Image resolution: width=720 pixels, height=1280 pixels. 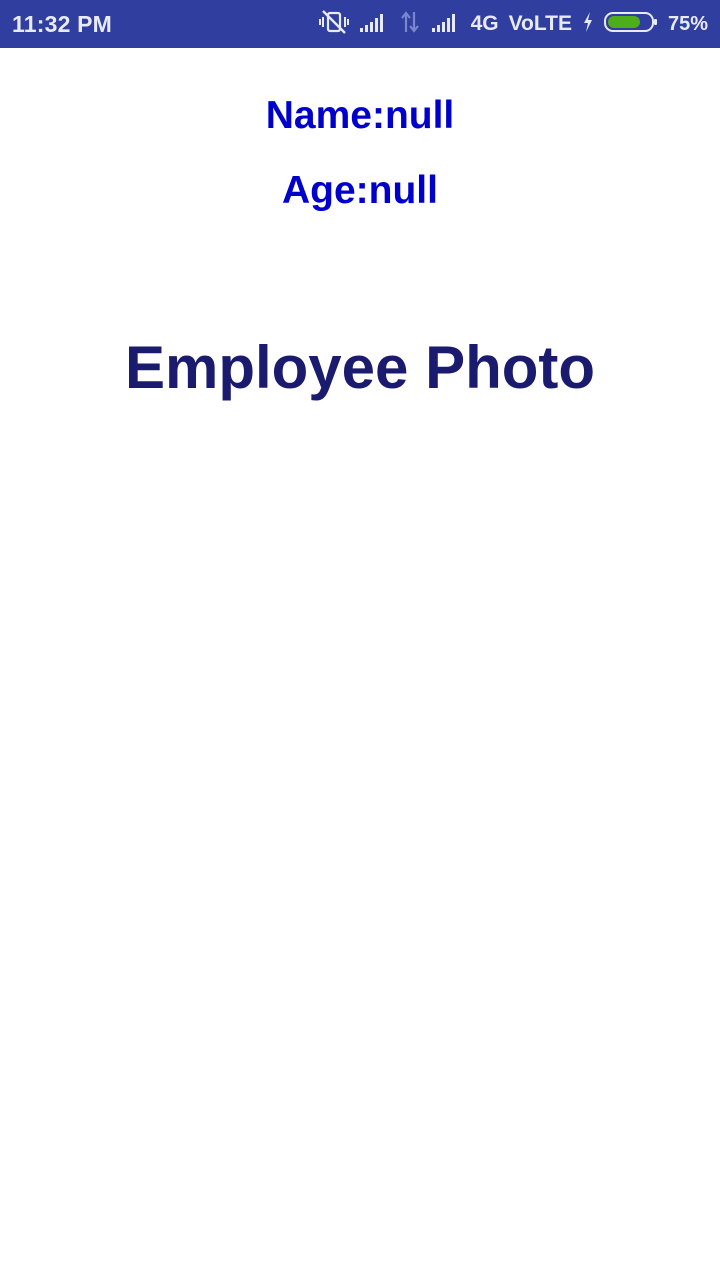 What do you see at coordinates (410, 24) in the screenshot?
I see `data-arrows-icon` at bounding box center [410, 24].